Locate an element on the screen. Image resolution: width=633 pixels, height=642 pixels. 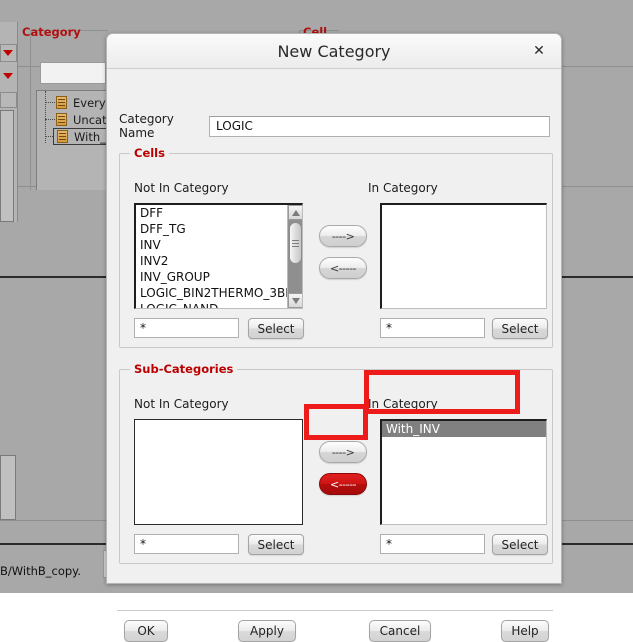
apply-button: Apply is located at coordinates (267, 631).